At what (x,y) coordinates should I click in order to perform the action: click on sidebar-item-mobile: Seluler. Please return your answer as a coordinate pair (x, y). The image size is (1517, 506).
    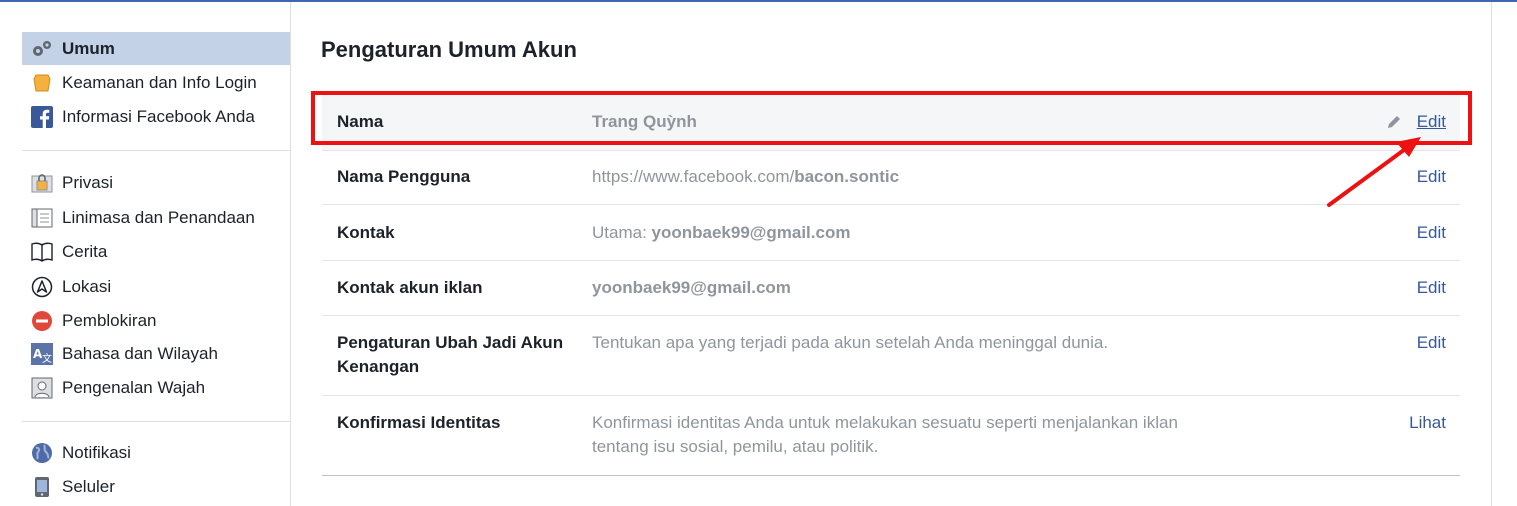
    Looking at the image, I should click on (156, 486).